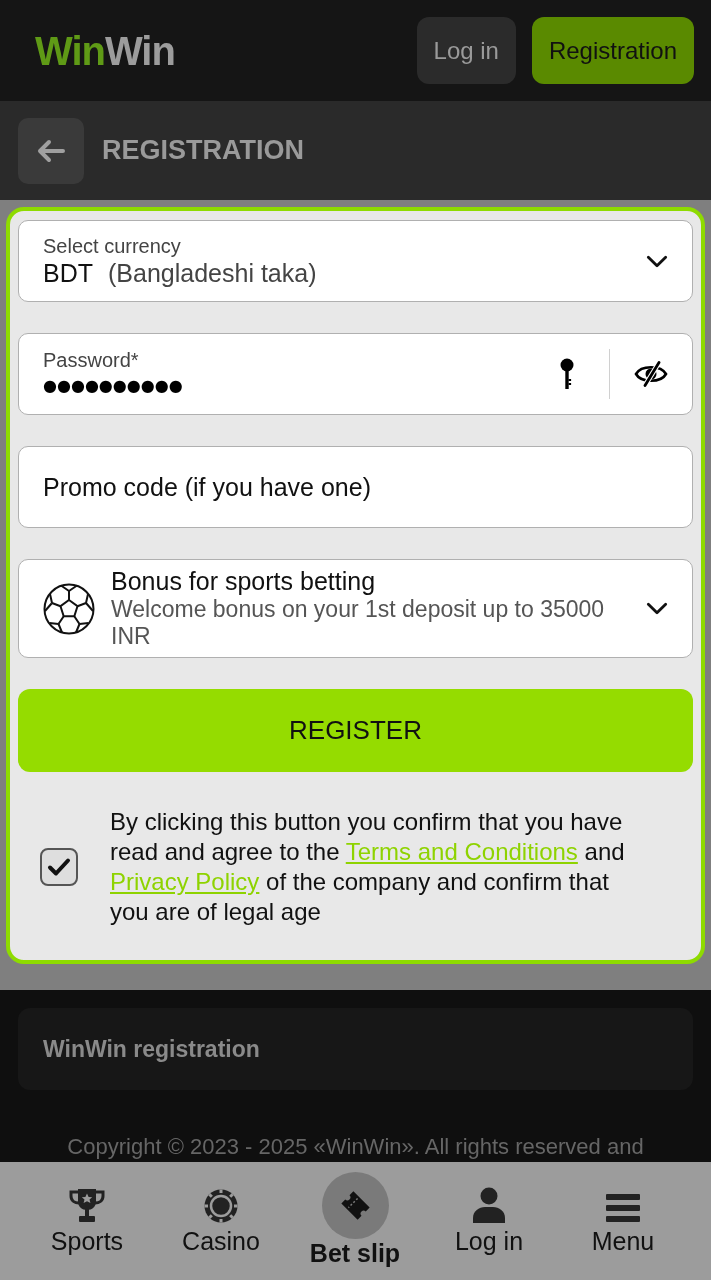  What do you see at coordinates (355, 1147) in the screenshot?
I see `copyright-text: Copyright © 2023 - 2025 «WinWin». All rights reserved and` at bounding box center [355, 1147].